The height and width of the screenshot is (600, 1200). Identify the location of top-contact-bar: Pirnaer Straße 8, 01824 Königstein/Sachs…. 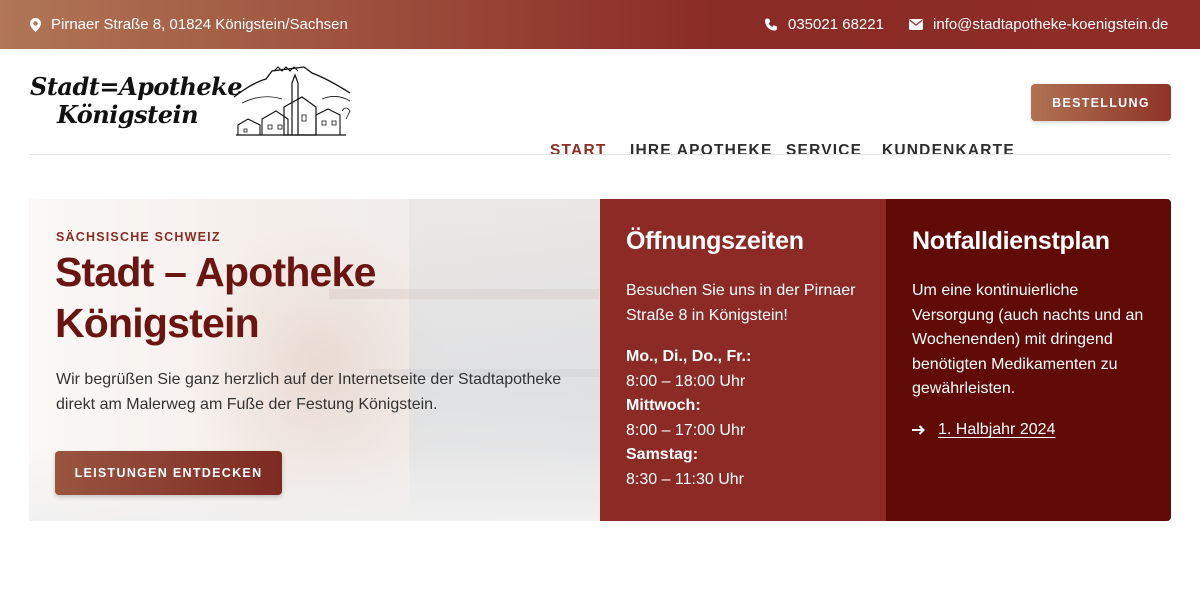
(600, 24).